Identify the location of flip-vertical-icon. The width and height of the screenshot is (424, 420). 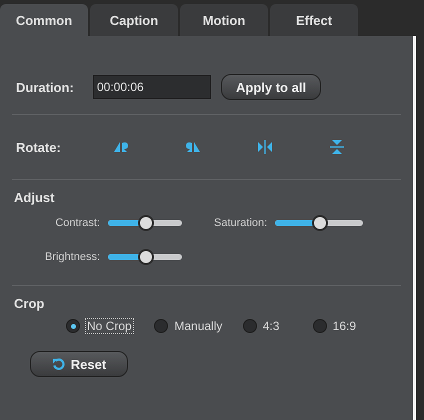
(337, 147).